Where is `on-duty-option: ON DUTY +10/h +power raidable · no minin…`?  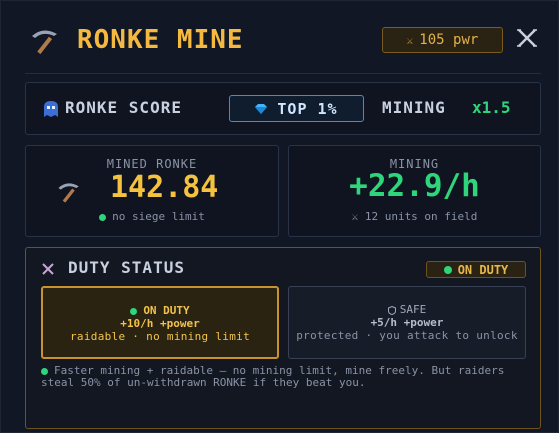
on-duty-option: ON DUTY +10/h +power raidable · no minin… is located at coordinates (160, 322).